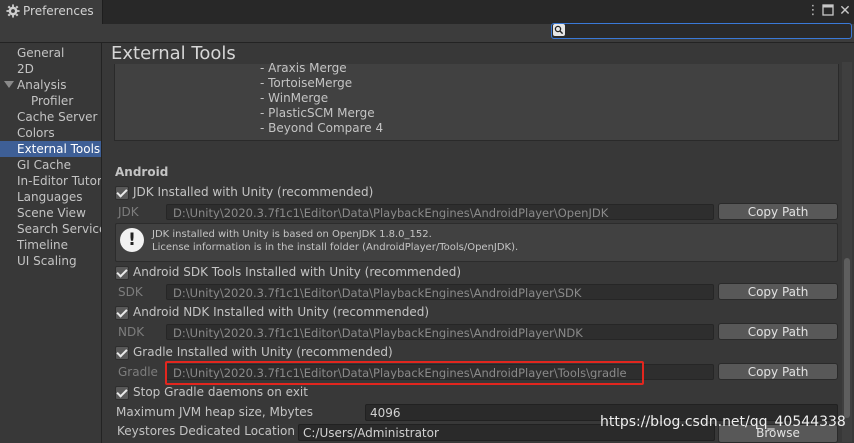 Image resolution: width=854 pixels, height=443 pixels. I want to click on gear-icon, so click(13, 11).